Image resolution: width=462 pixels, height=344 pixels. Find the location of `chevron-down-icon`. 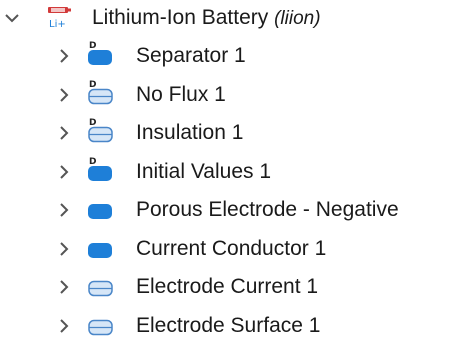

chevron-down-icon is located at coordinates (12, 18).